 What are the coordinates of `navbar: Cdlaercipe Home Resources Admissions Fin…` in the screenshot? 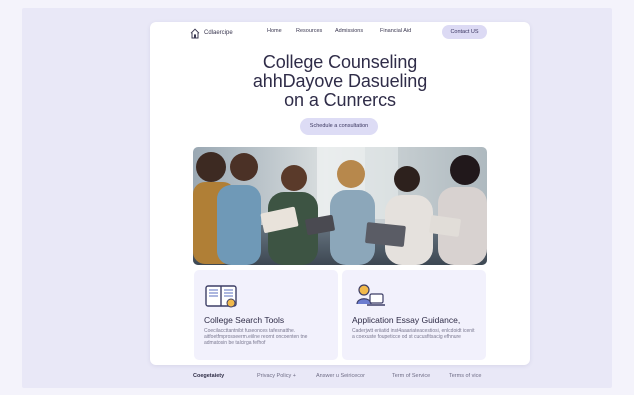 It's located at (340, 33).